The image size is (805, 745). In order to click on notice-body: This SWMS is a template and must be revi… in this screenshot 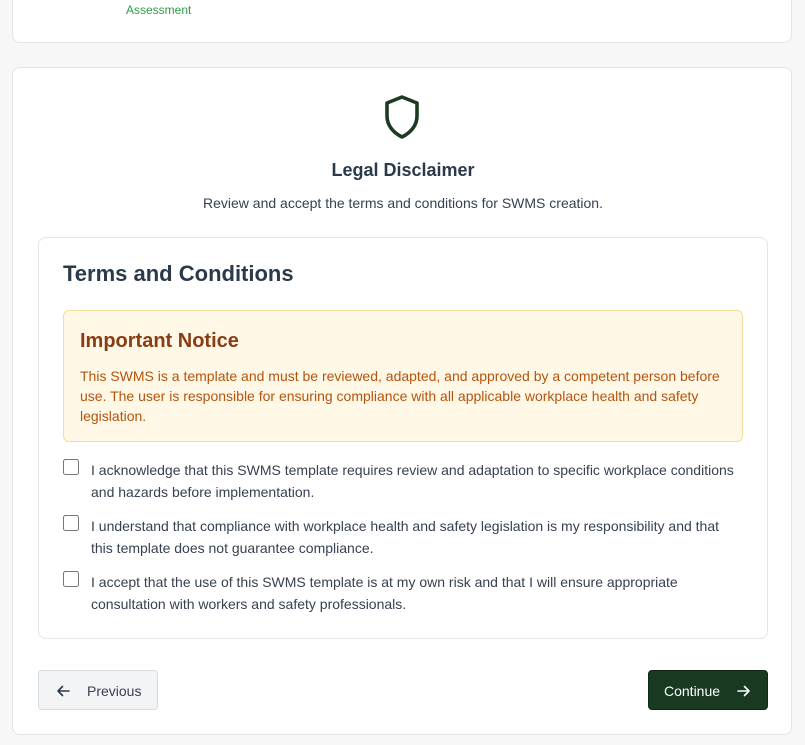, I will do `click(400, 396)`.